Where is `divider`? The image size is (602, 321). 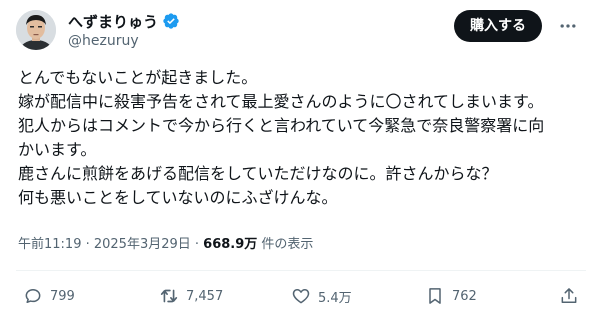 divider is located at coordinates (301, 270).